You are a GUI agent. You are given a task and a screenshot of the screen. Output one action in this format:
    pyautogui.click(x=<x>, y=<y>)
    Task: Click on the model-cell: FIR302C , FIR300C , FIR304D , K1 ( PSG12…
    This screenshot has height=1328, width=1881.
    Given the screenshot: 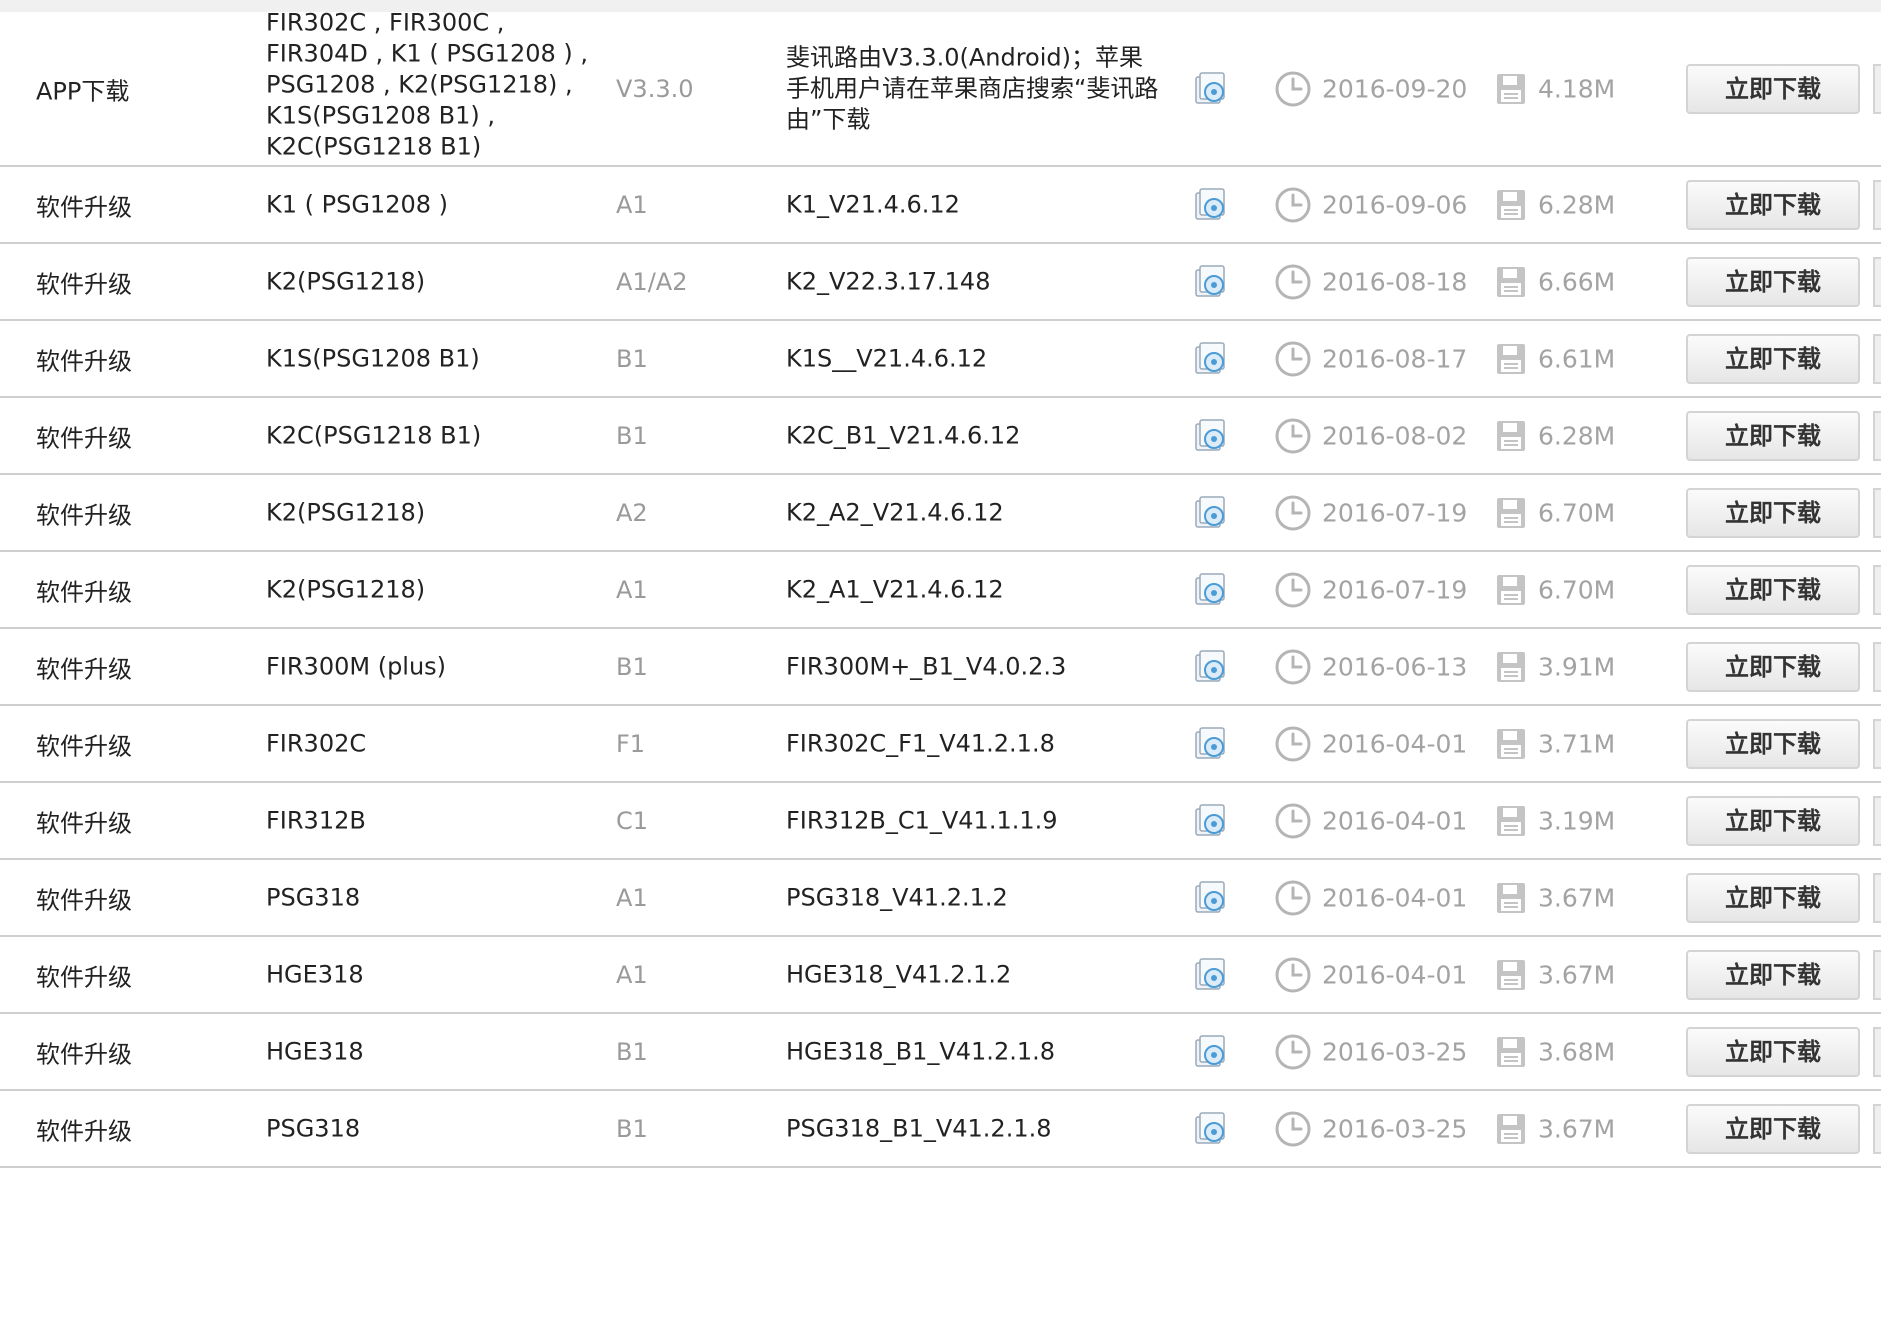 What is the action you would take?
    pyautogui.click(x=427, y=84)
    